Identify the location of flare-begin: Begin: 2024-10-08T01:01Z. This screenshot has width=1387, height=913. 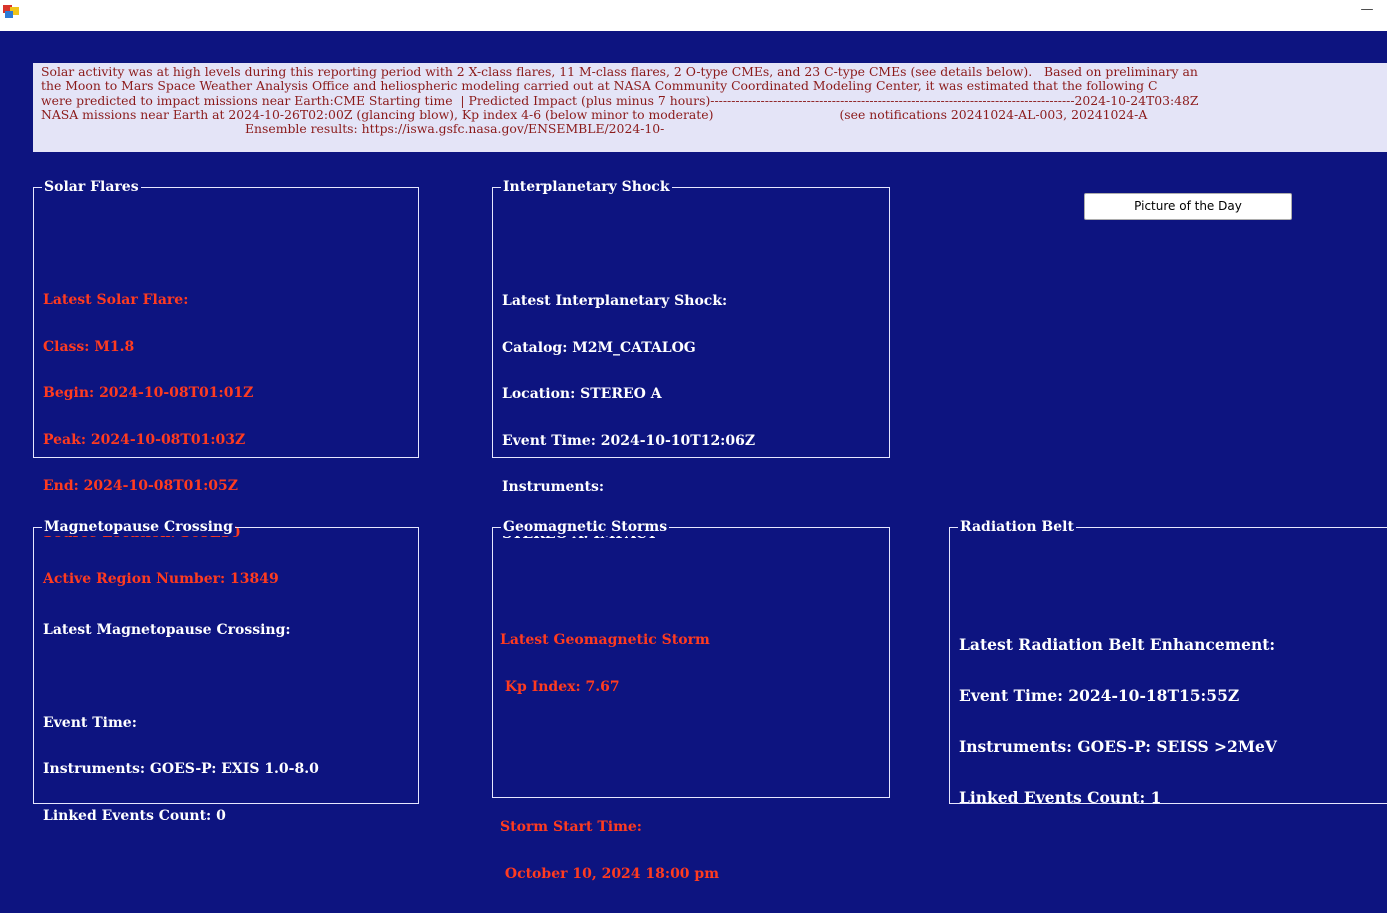
(148, 393).